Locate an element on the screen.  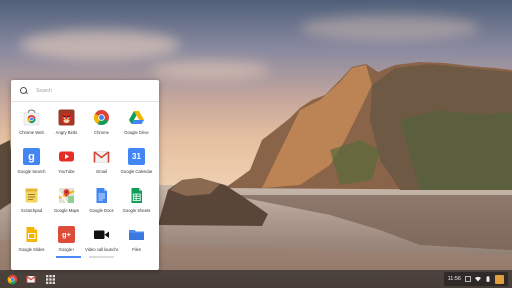
google-calendar-icon: 31 is located at coordinates (136, 156).